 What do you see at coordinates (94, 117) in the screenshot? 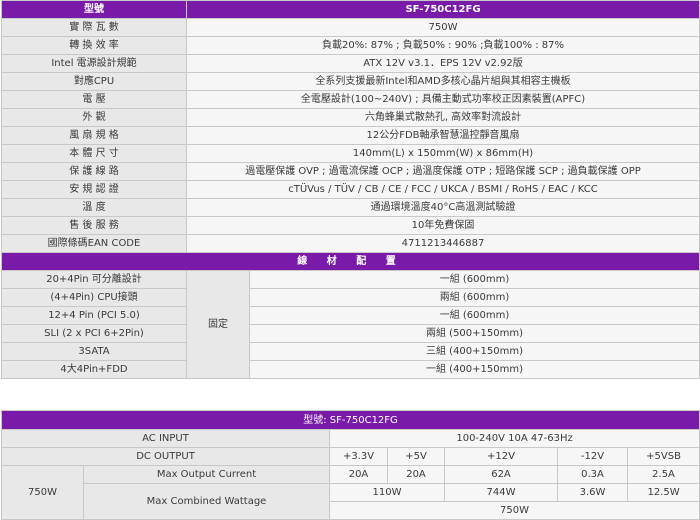
I see `spec-row-label: 外 觀` at bounding box center [94, 117].